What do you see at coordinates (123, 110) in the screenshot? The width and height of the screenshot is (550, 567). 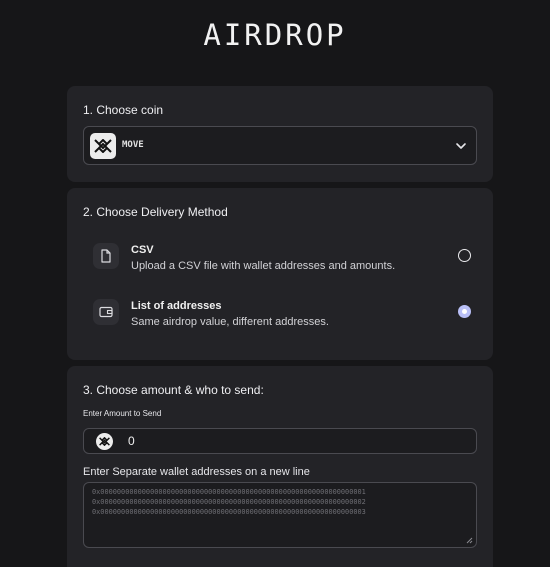 I see `choose-coin-heading: 1. Choose coin` at bounding box center [123, 110].